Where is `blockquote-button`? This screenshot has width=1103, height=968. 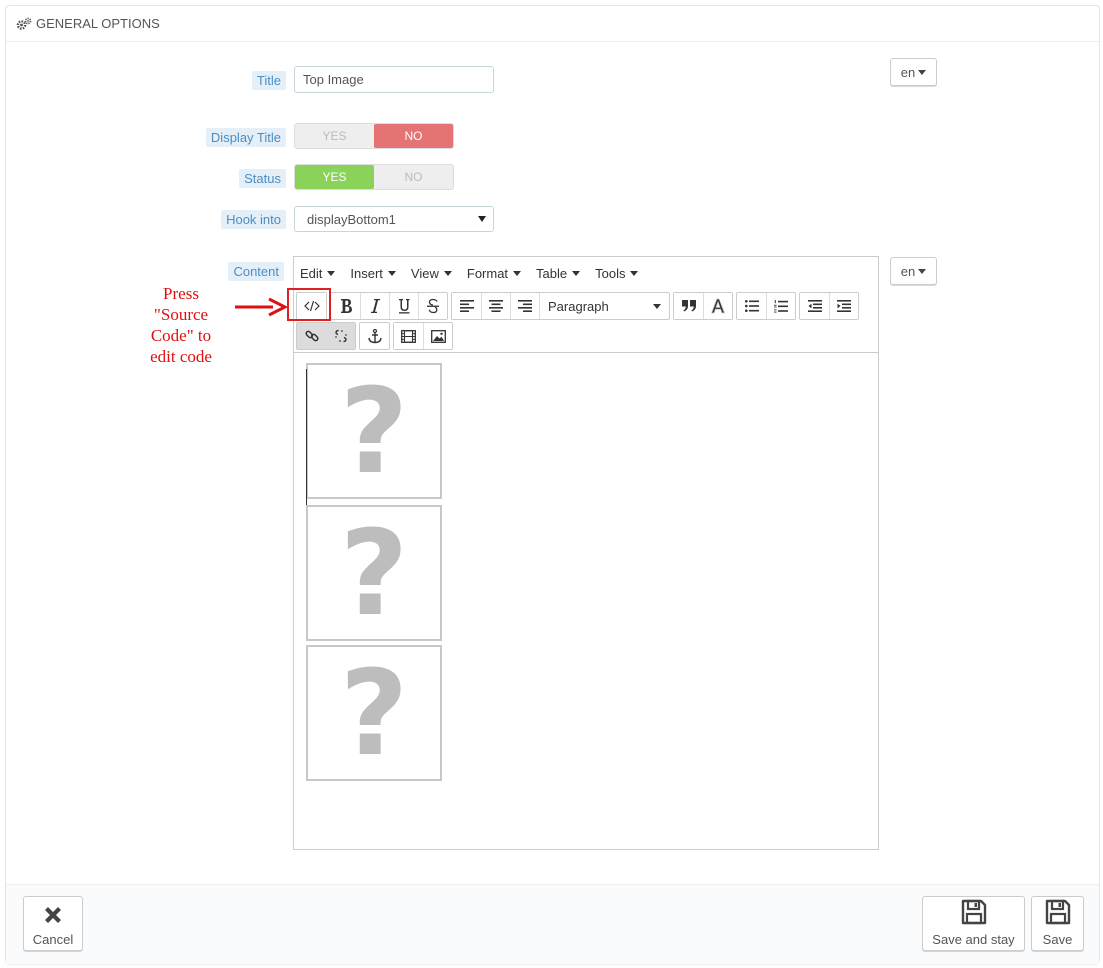
blockquote-button is located at coordinates (688, 306).